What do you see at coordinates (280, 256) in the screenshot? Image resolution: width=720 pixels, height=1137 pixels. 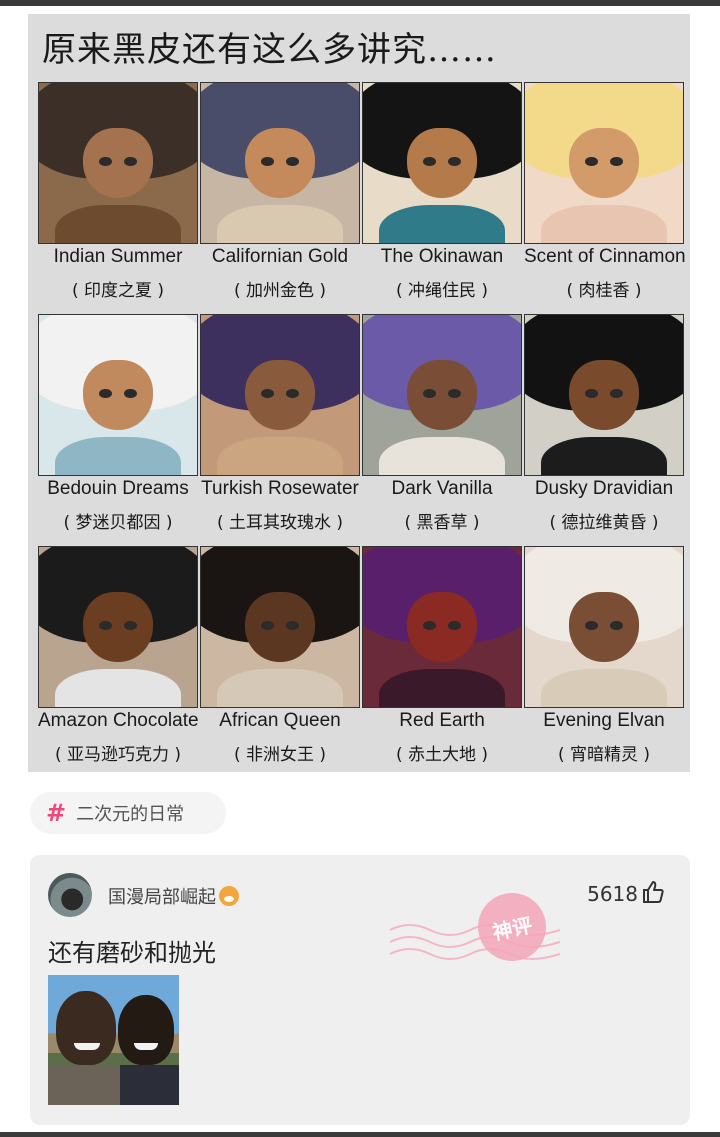 I see `character-name-en: Californian Gold` at bounding box center [280, 256].